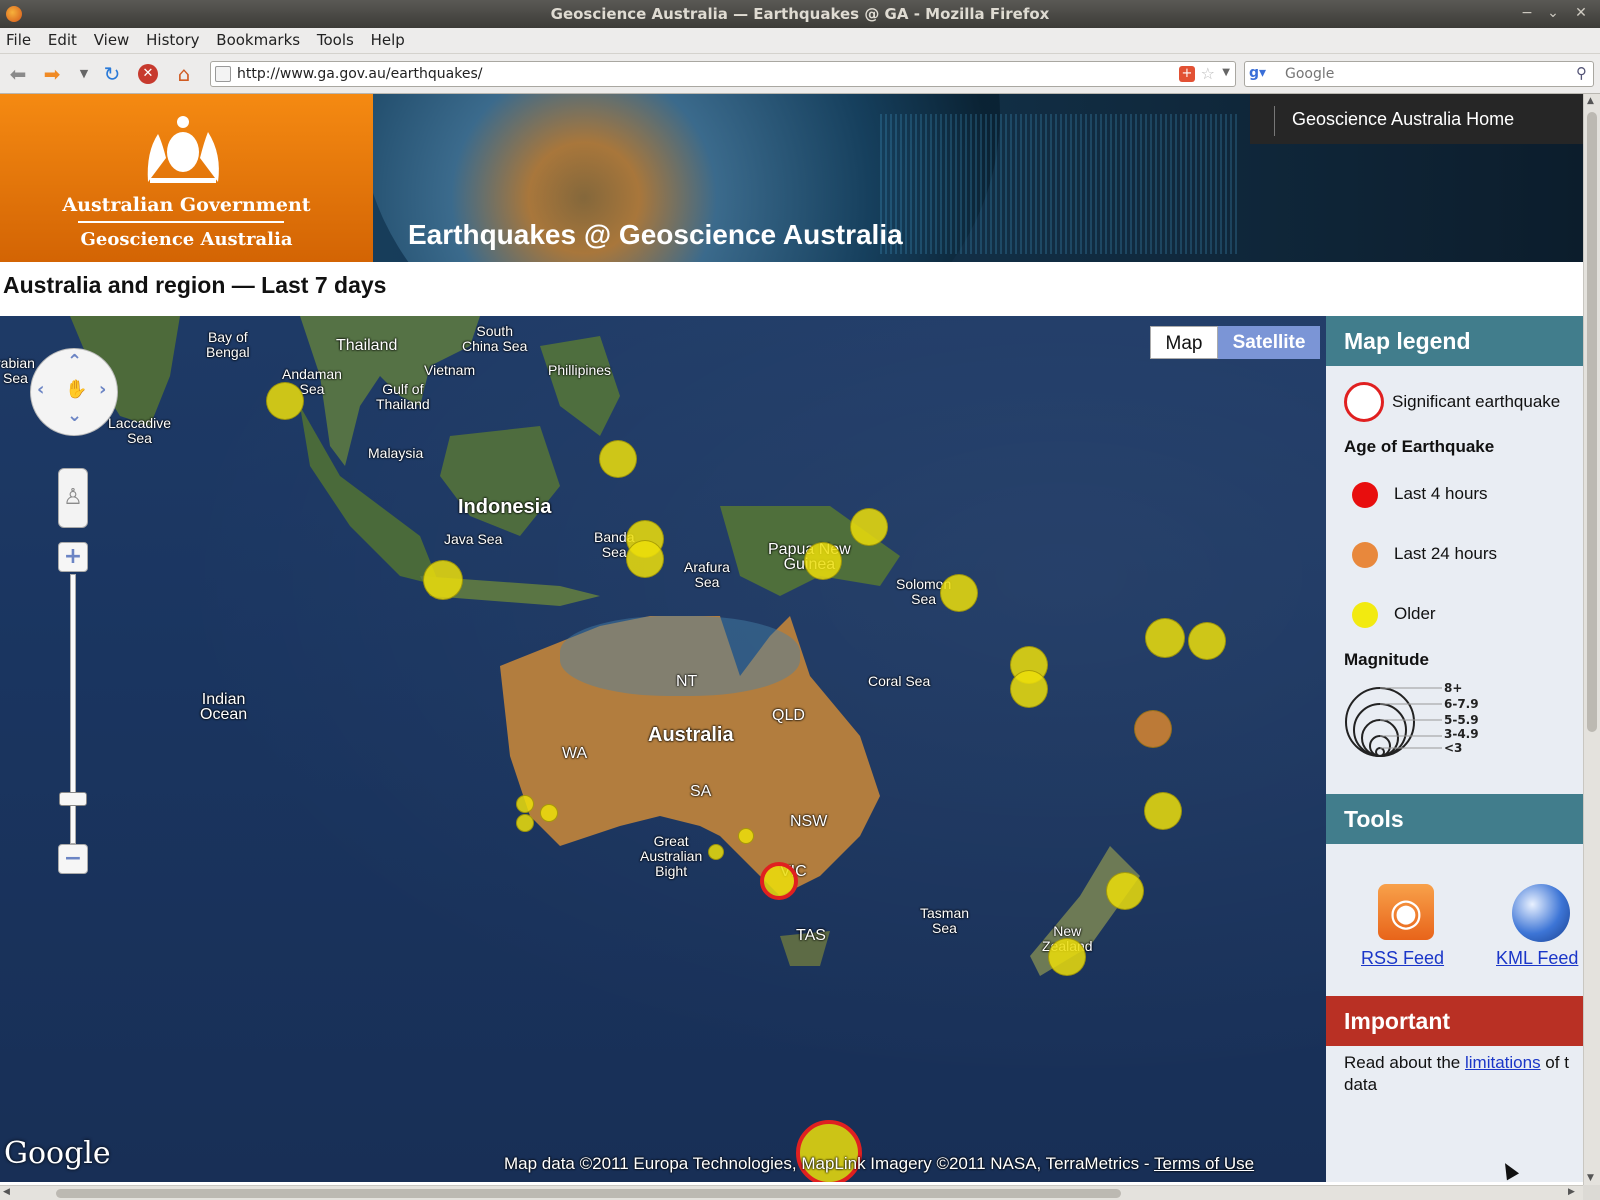  What do you see at coordinates (1553, 13) in the screenshot?
I see `maximize-button: ⌄` at bounding box center [1553, 13].